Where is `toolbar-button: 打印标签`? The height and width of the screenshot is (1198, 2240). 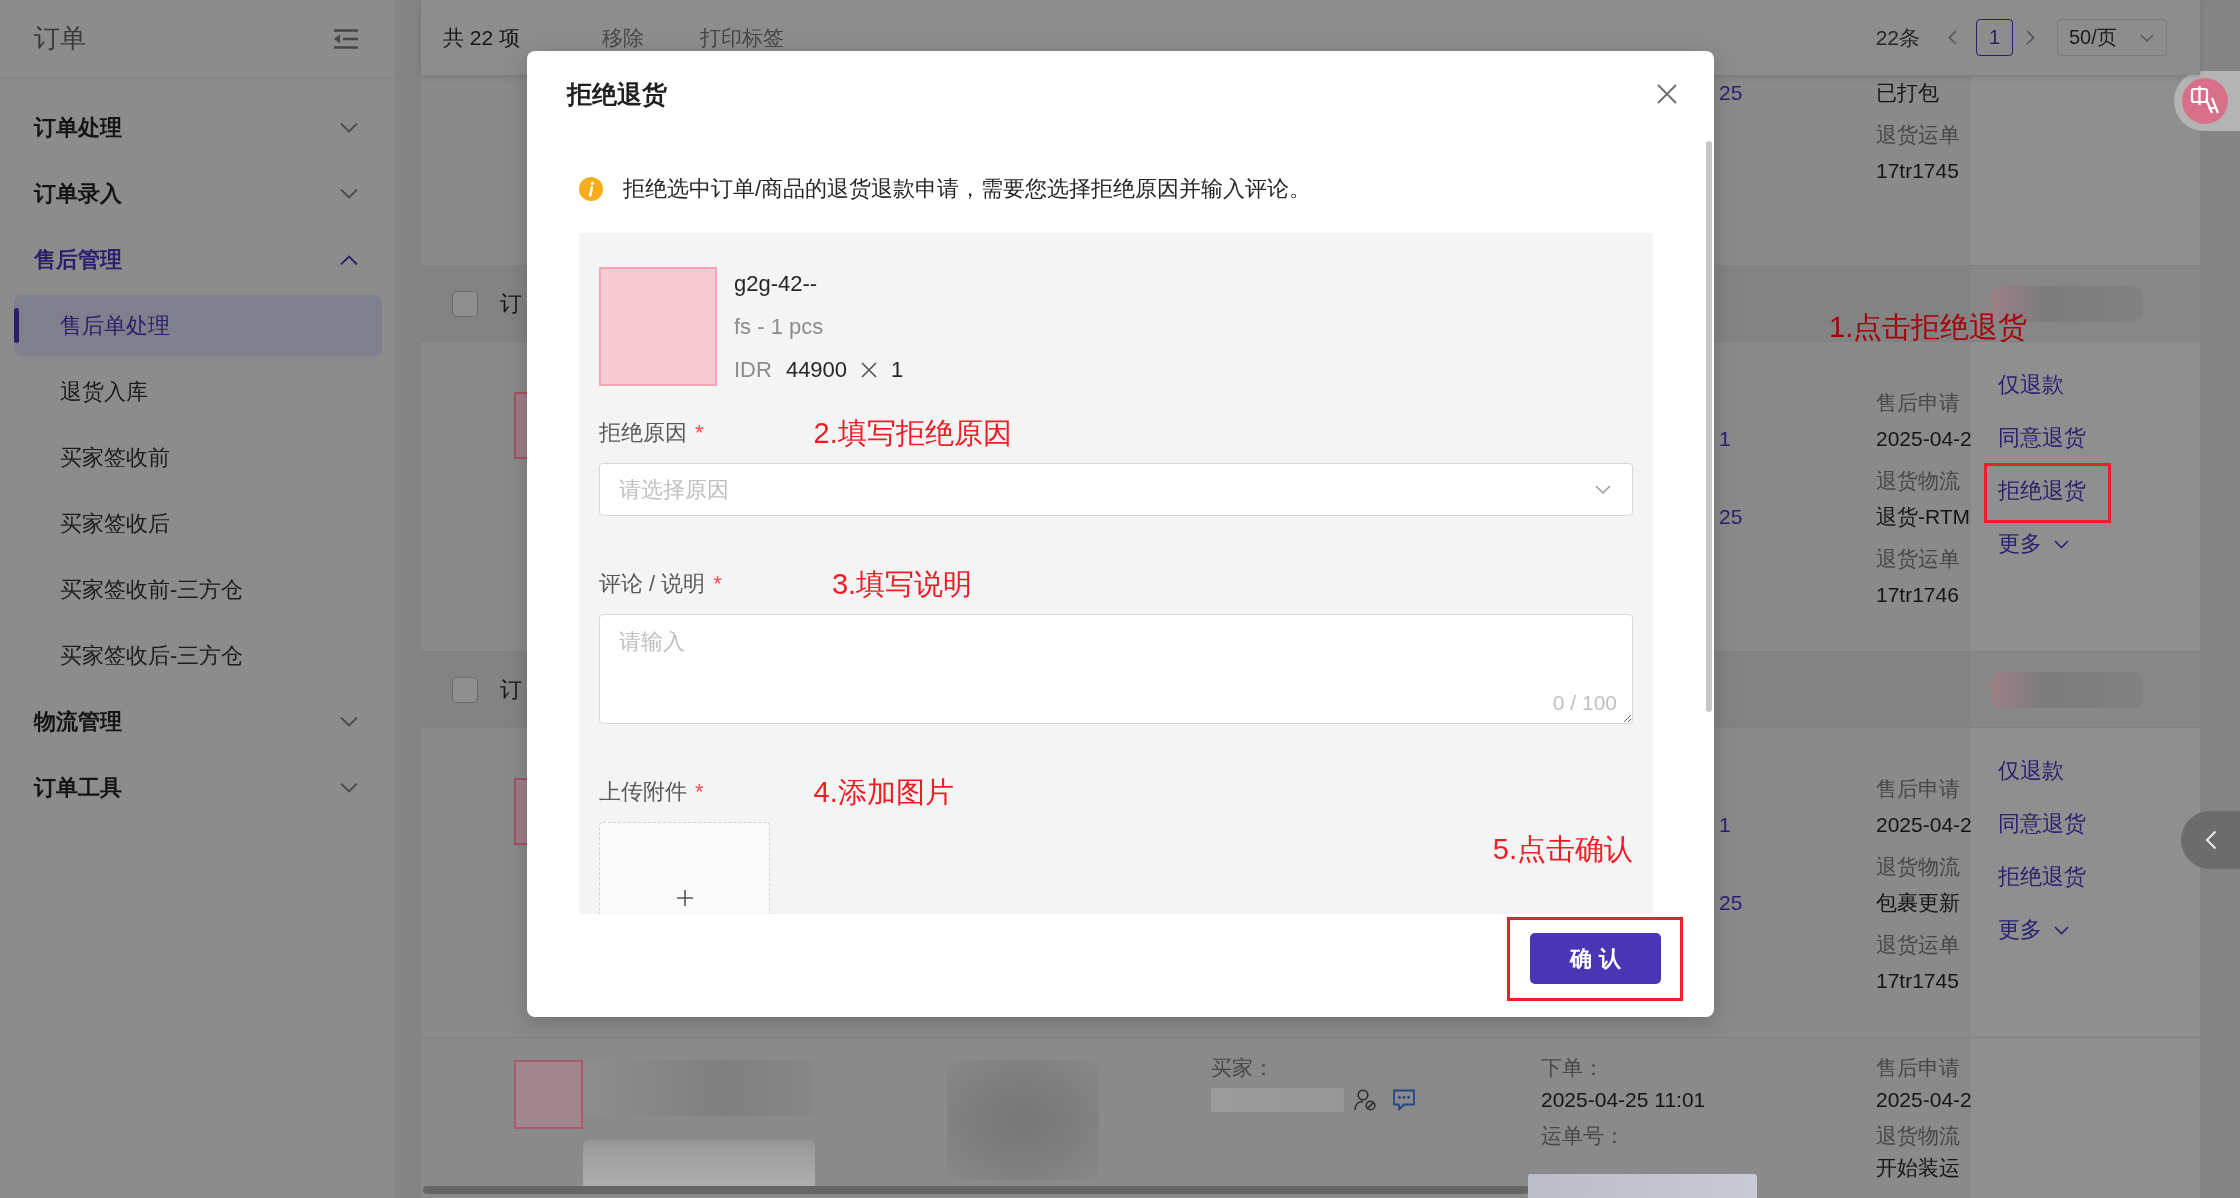 toolbar-button: 打印标签 is located at coordinates (742, 37).